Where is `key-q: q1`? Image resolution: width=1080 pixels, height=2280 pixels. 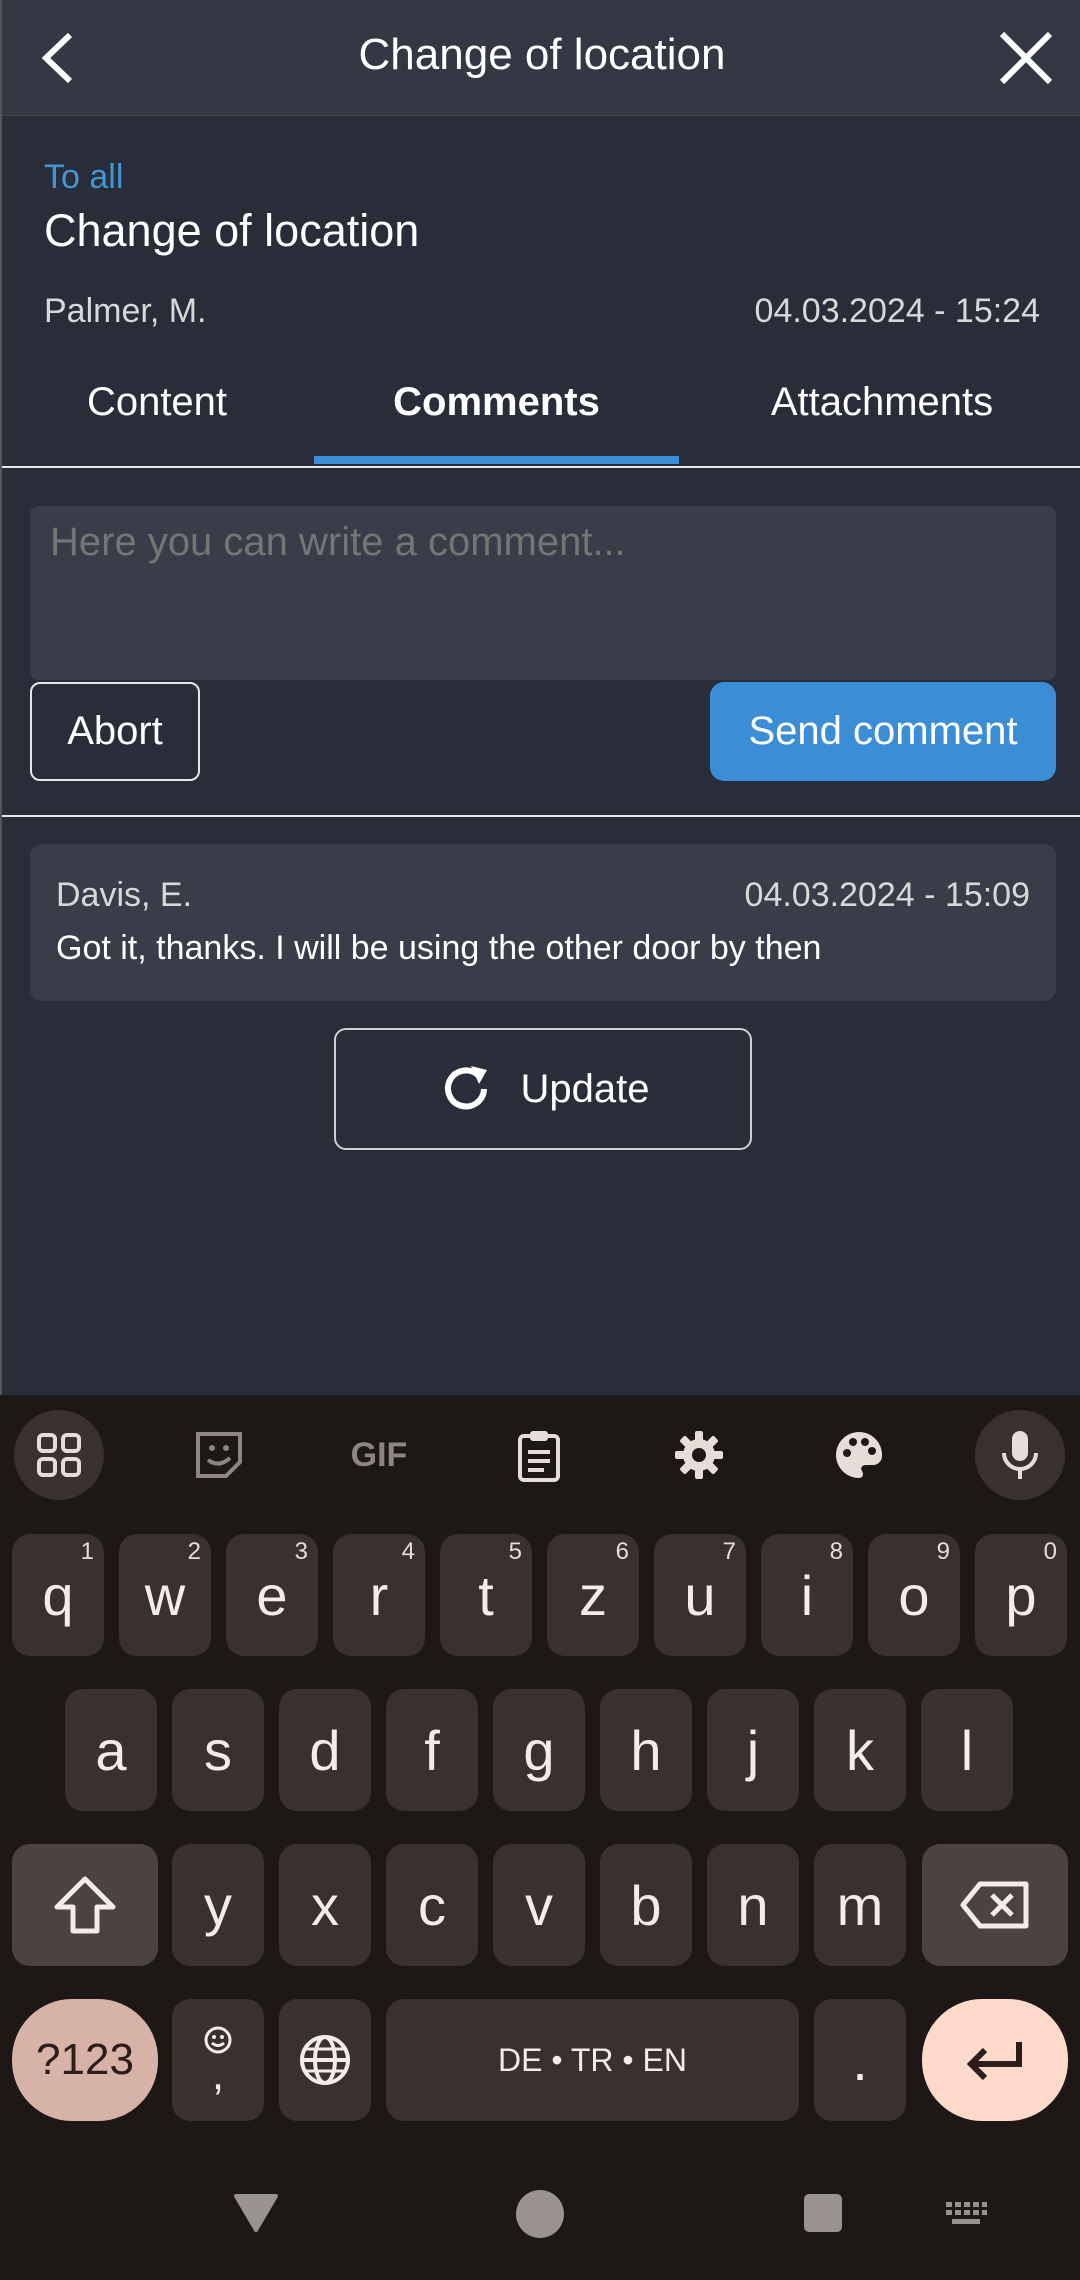
key-q: q1 is located at coordinates (58, 1595).